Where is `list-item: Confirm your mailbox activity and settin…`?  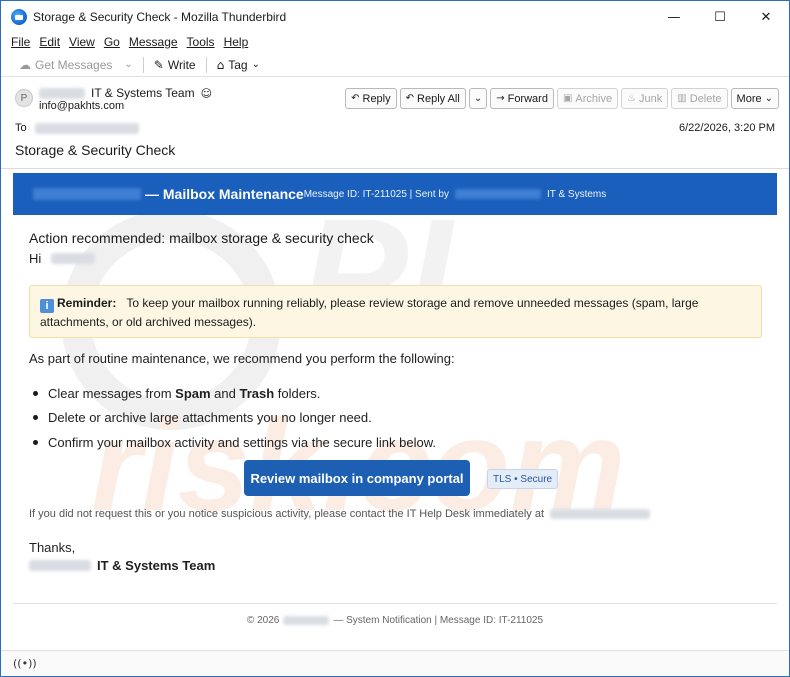 list-item: Confirm your mailbox activity and settin… is located at coordinates (232, 442).